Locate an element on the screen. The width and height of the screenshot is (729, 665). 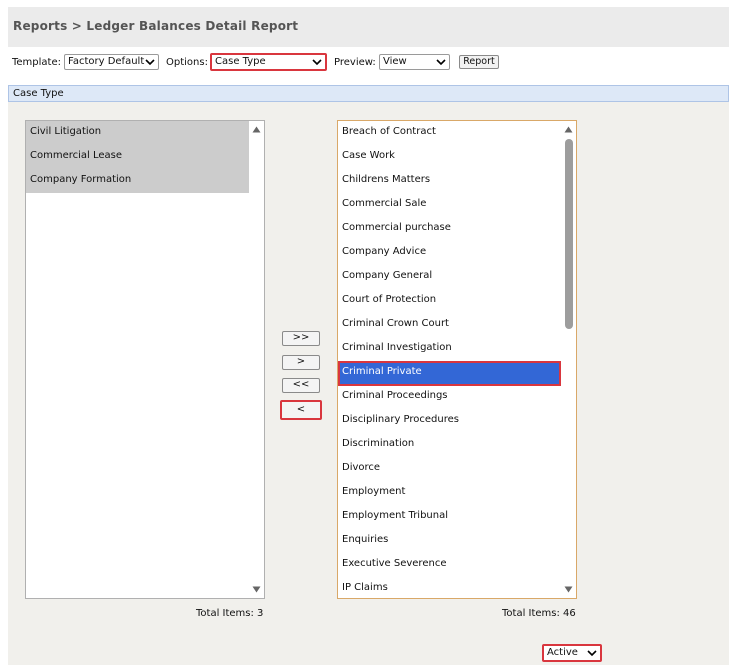
preview-label: Preview: is located at coordinates (355, 62).